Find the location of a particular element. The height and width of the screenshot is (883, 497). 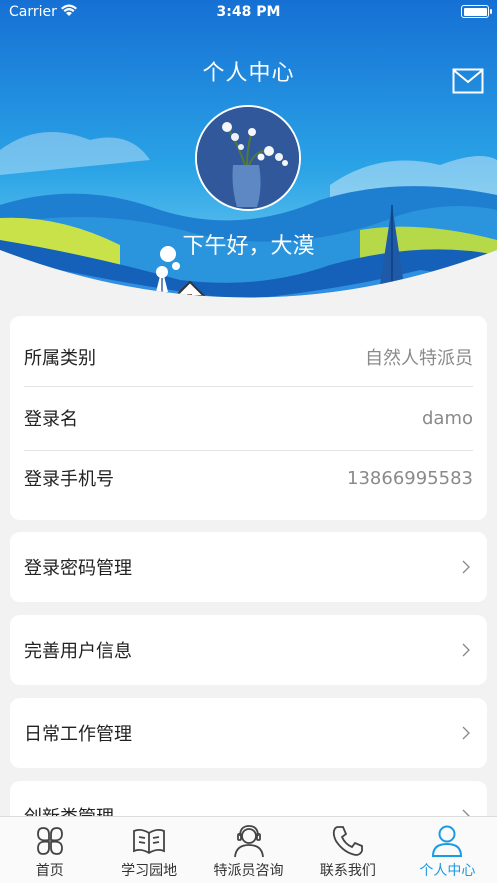

login-name-label: 登录名 is located at coordinates (51, 419).